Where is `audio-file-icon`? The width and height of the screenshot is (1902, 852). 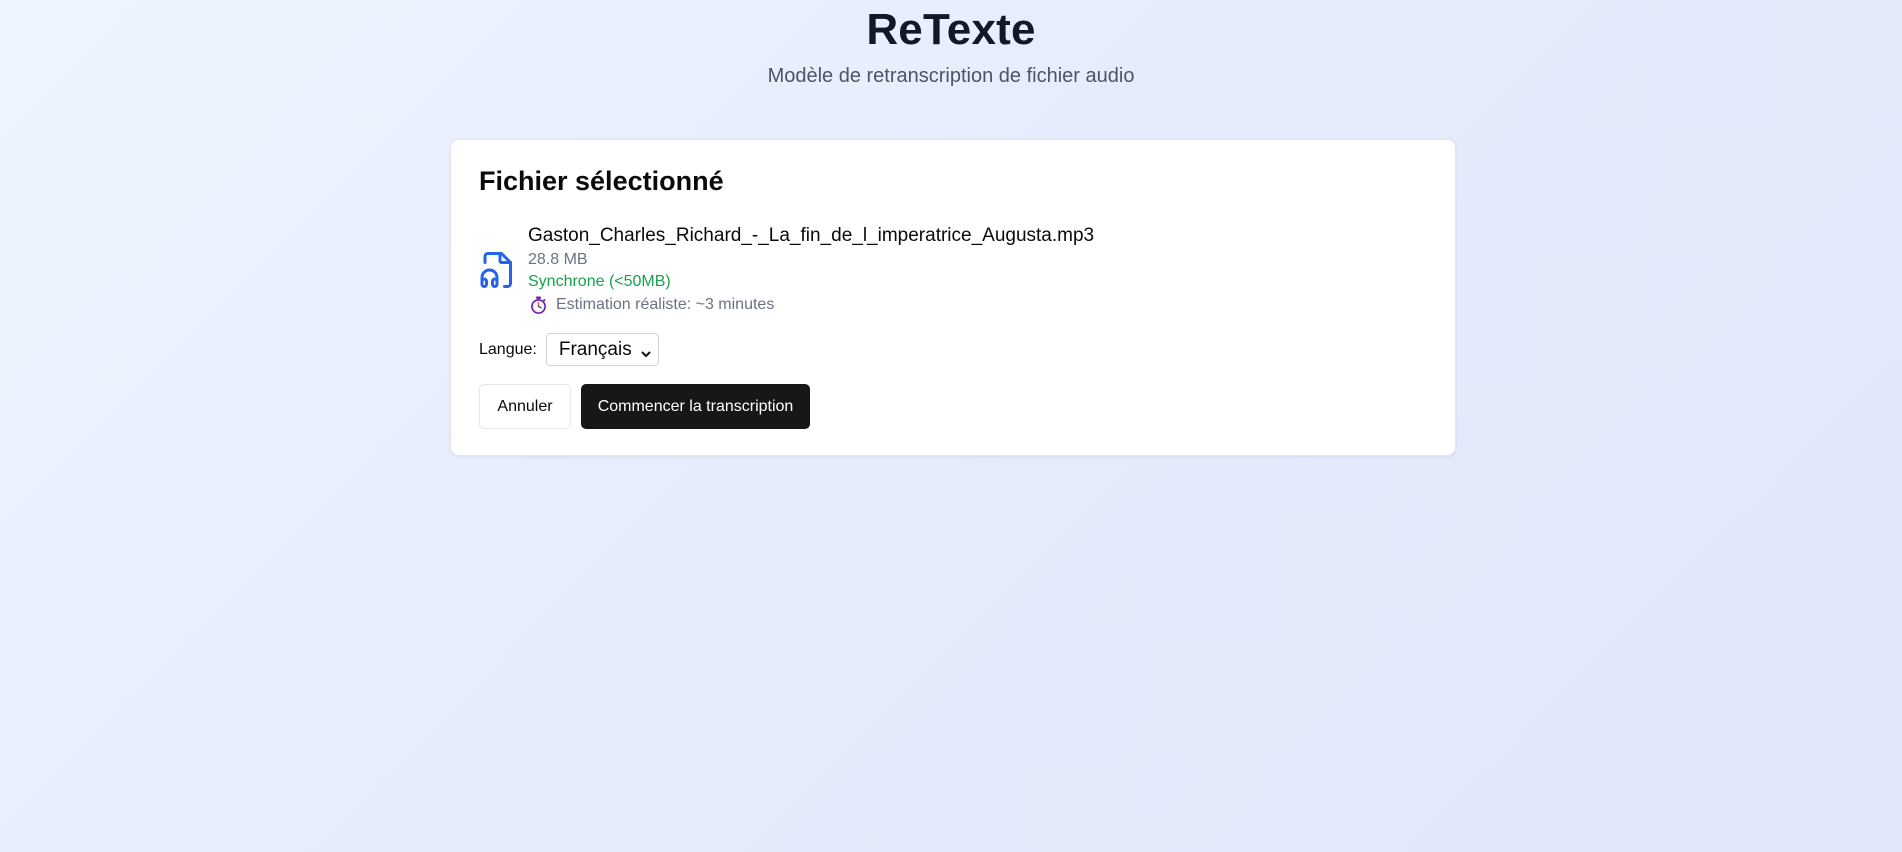 audio-file-icon is located at coordinates (497, 270).